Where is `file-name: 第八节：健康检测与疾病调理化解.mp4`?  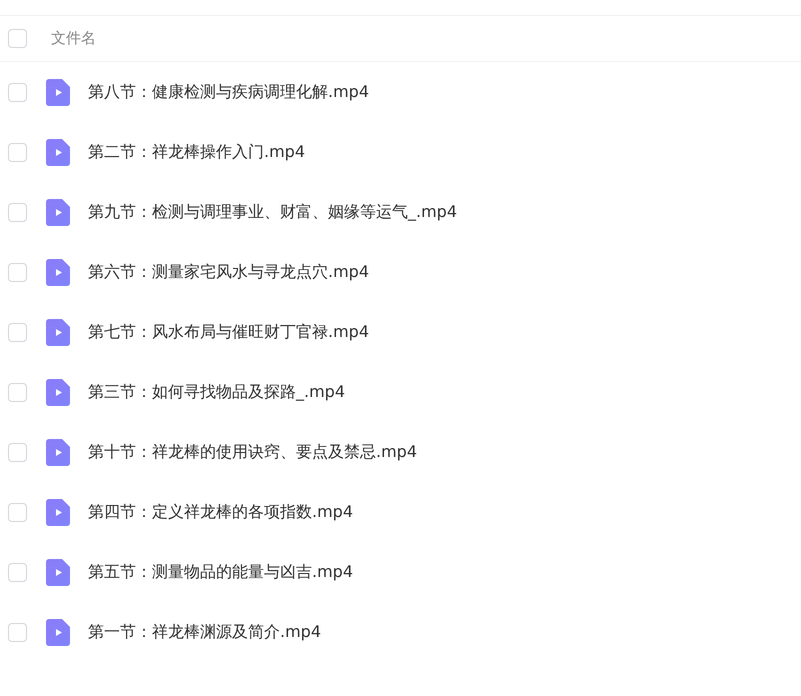
file-name: 第八节：健康检测与疾病调理化解.mp4 is located at coordinates (229, 92).